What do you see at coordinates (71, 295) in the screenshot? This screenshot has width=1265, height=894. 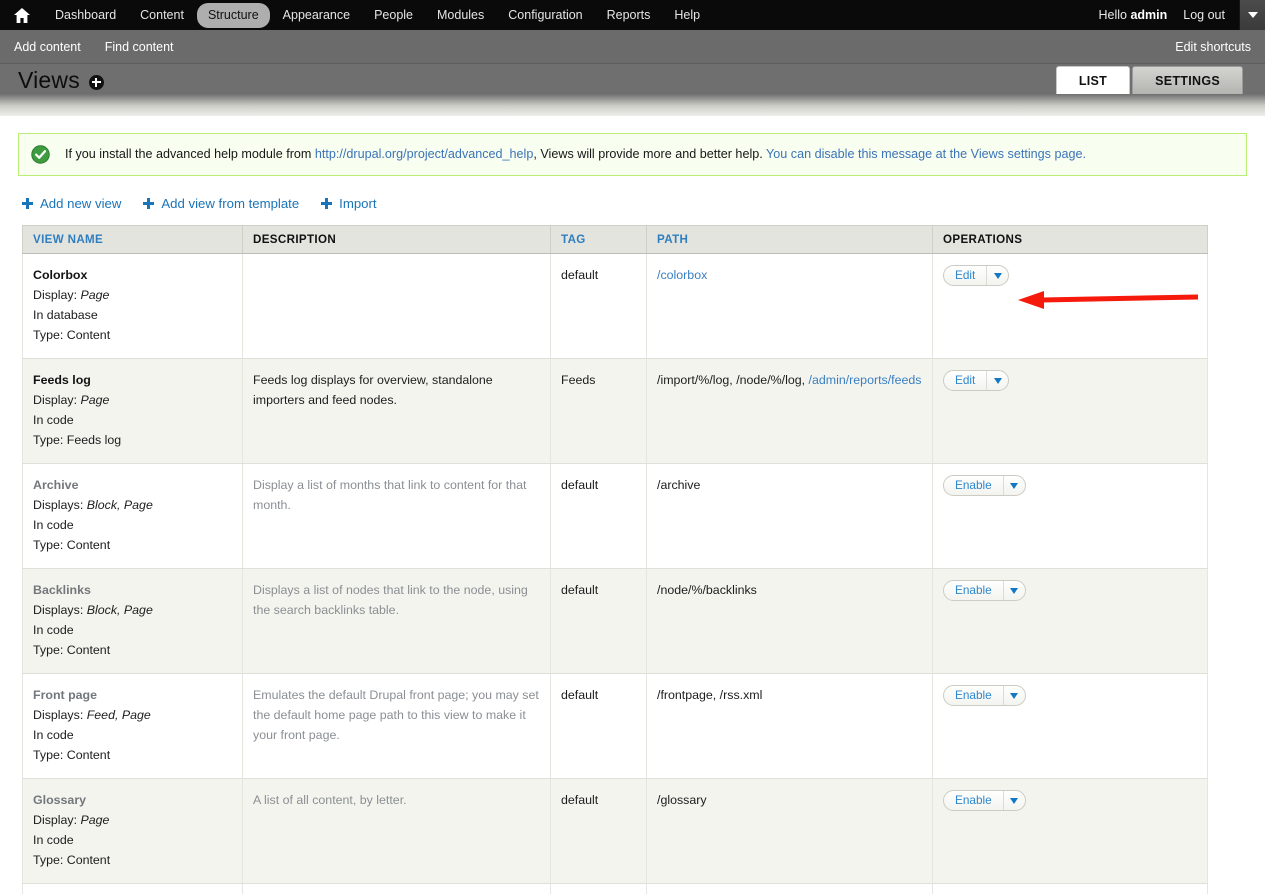 I see `view-meta: Display: Page` at bounding box center [71, 295].